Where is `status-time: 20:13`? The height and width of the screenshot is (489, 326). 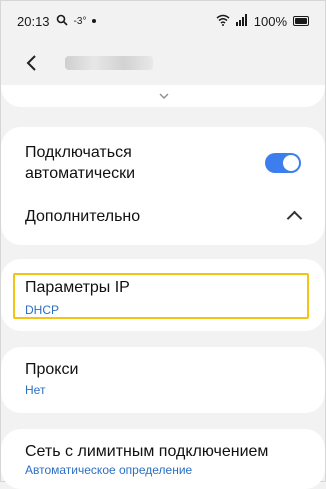
status-time: 20:13 is located at coordinates (33, 21).